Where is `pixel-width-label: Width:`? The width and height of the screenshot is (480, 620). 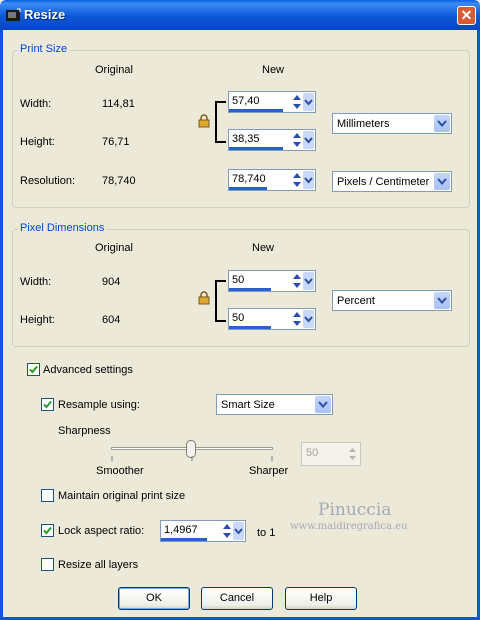 pixel-width-label: Width: is located at coordinates (36, 282).